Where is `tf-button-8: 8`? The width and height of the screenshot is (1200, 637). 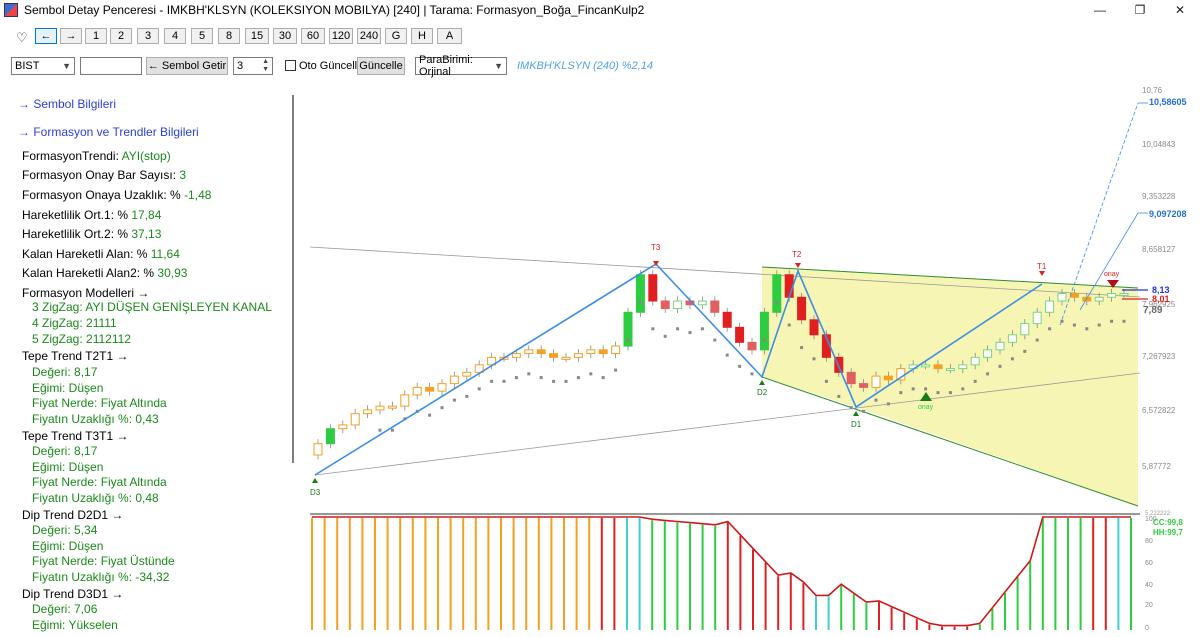 tf-button-8: 8 is located at coordinates (229, 36).